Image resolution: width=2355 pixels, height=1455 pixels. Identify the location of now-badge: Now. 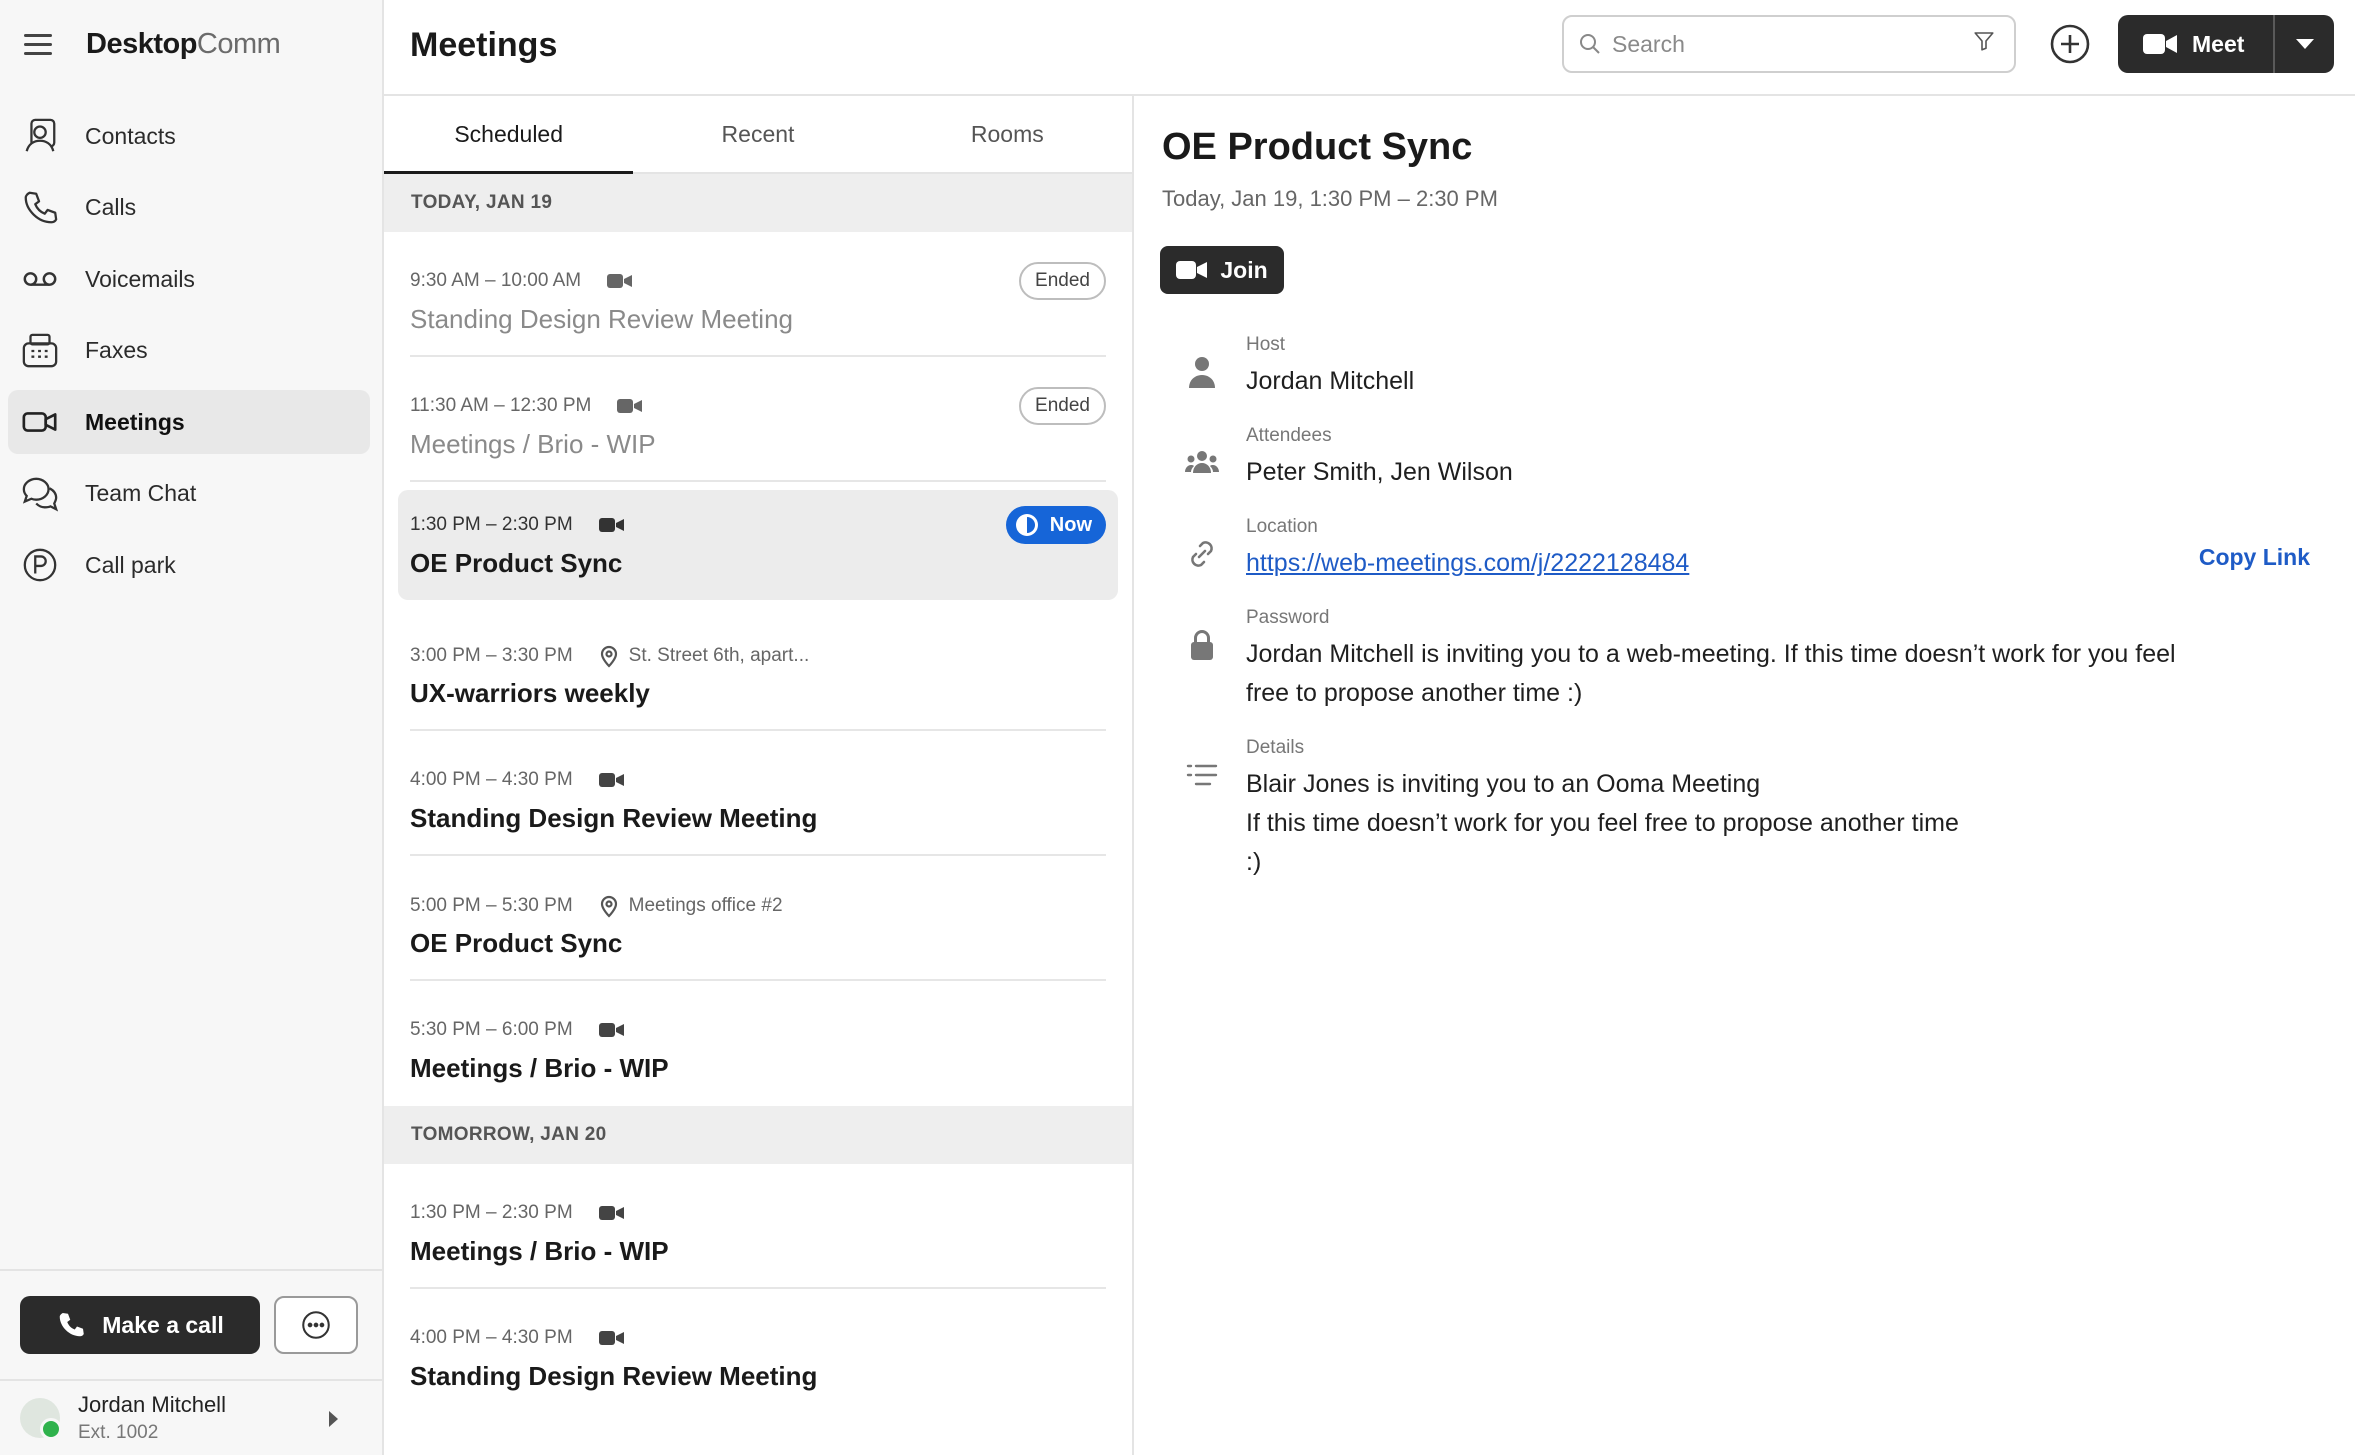
(1055, 525).